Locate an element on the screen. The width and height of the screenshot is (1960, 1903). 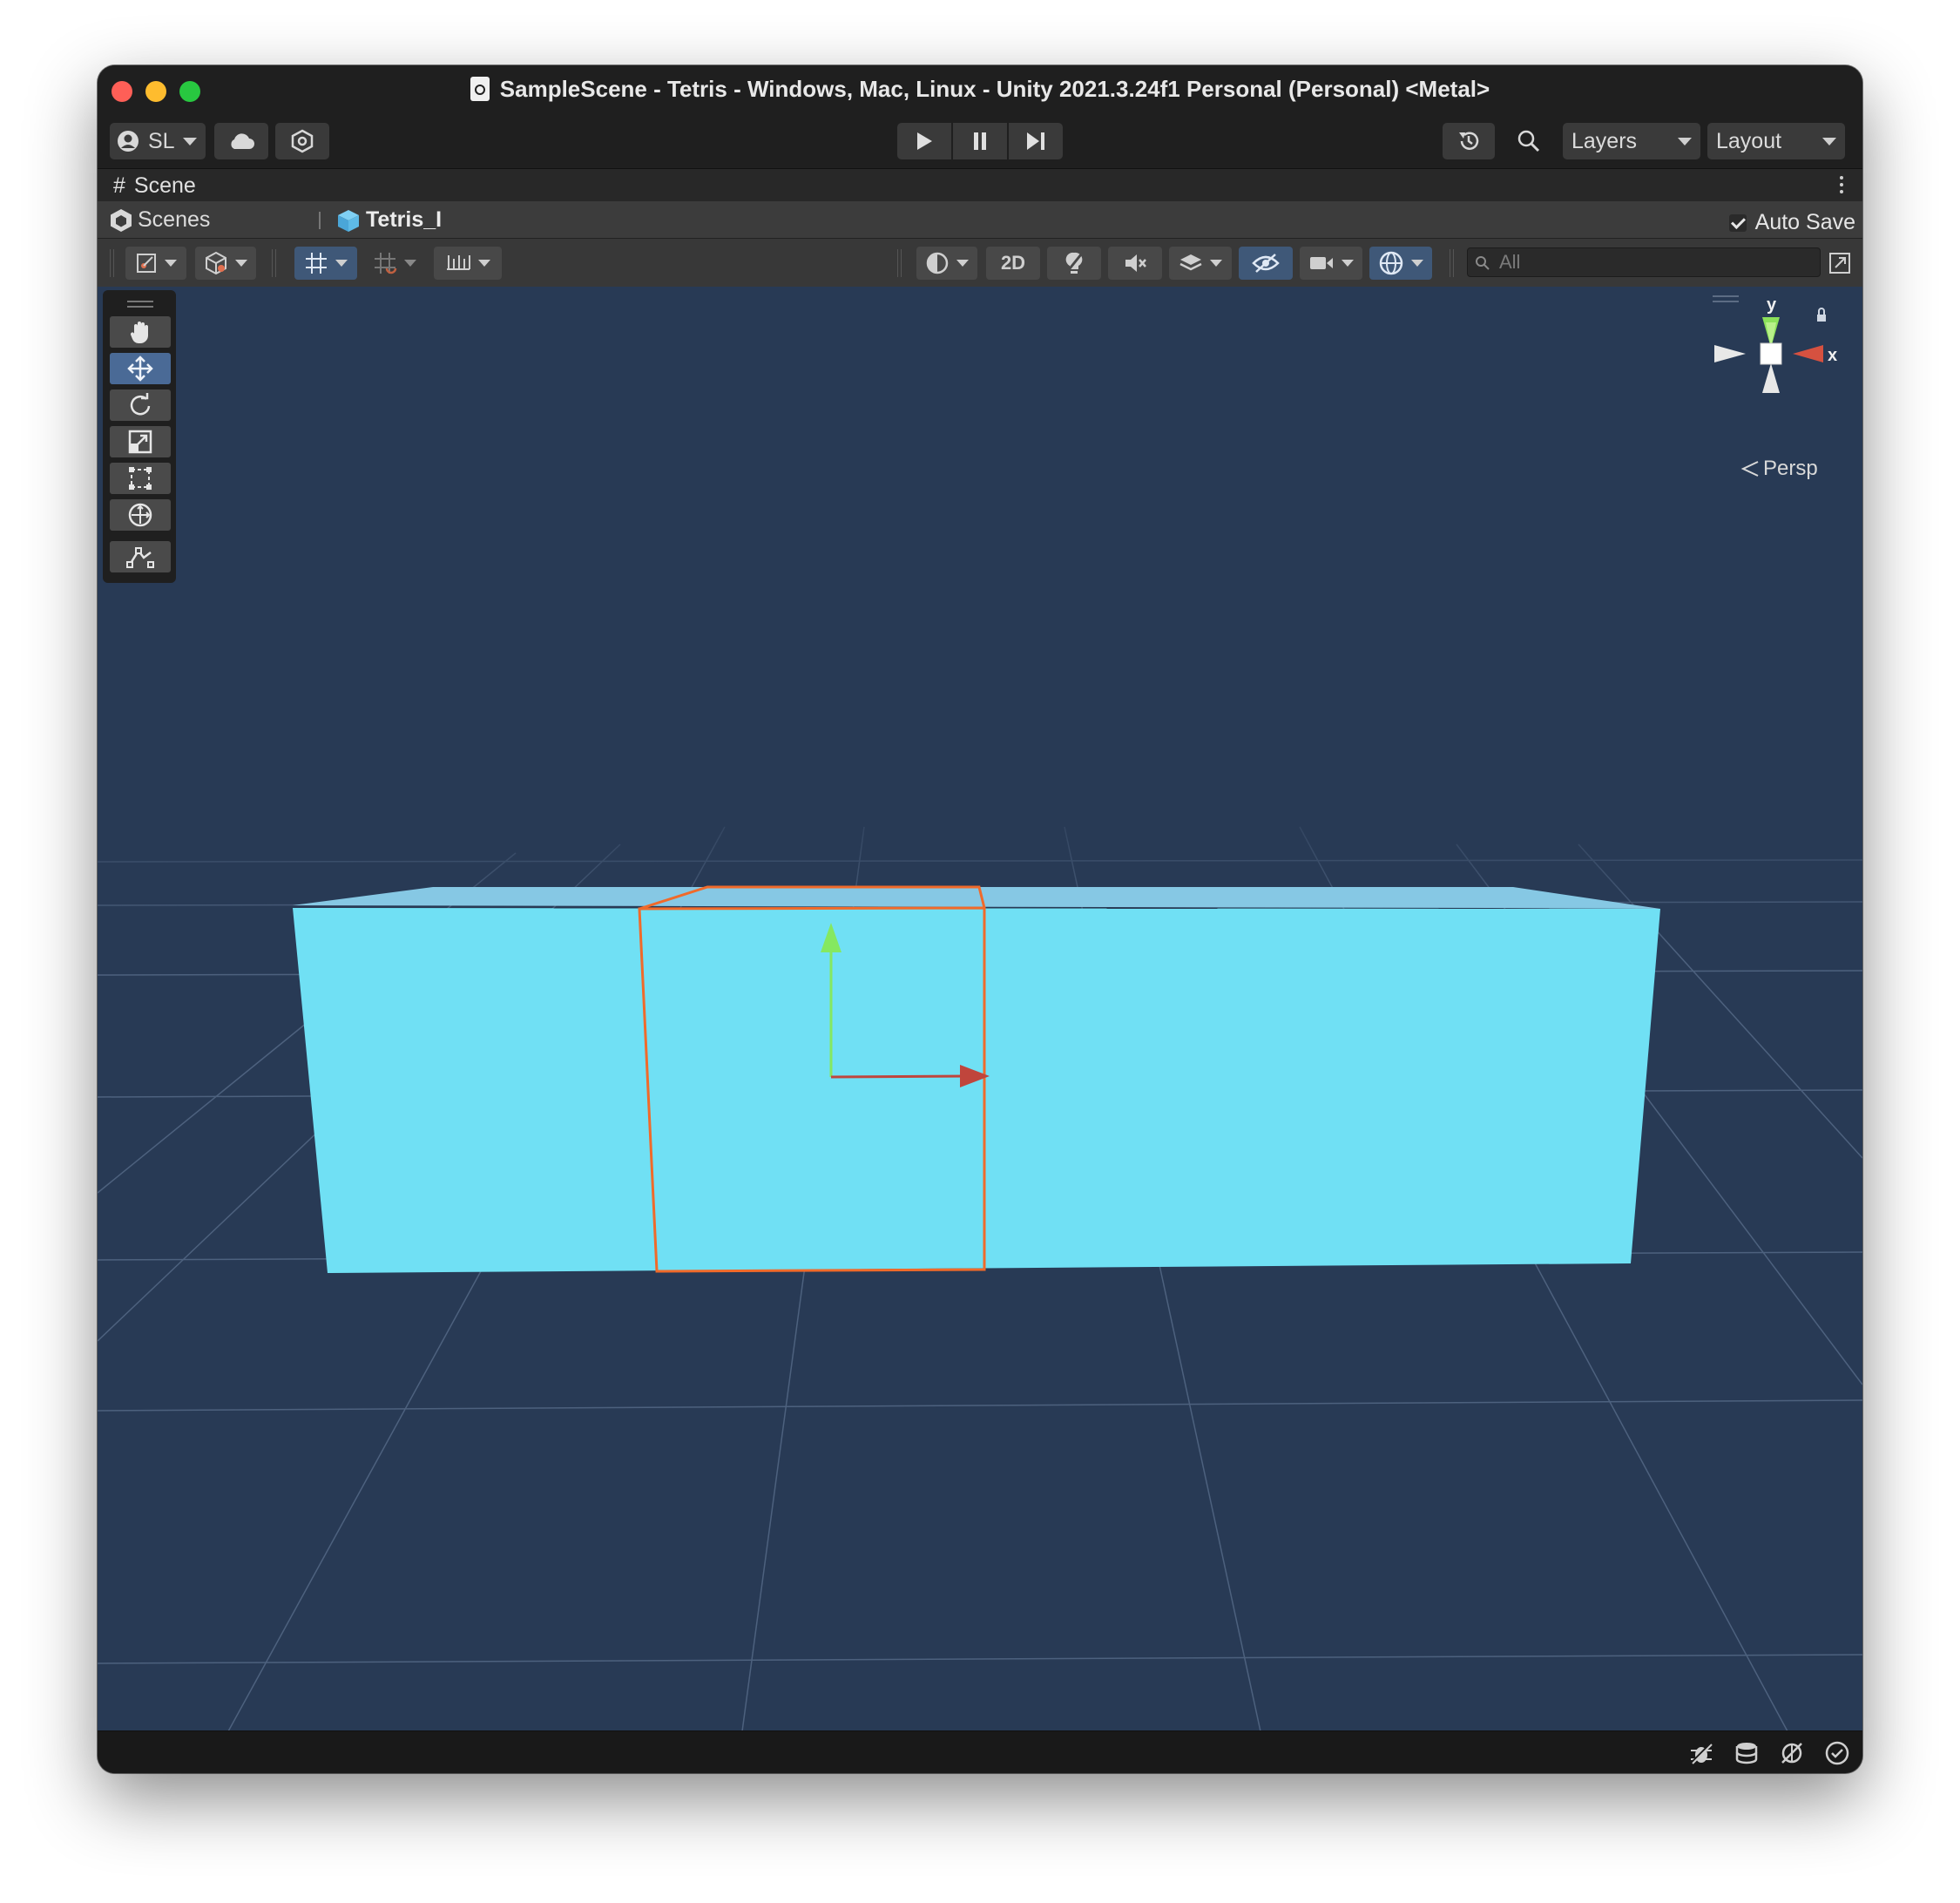
layers-label: Layers is located at coordinates (1605, 140).